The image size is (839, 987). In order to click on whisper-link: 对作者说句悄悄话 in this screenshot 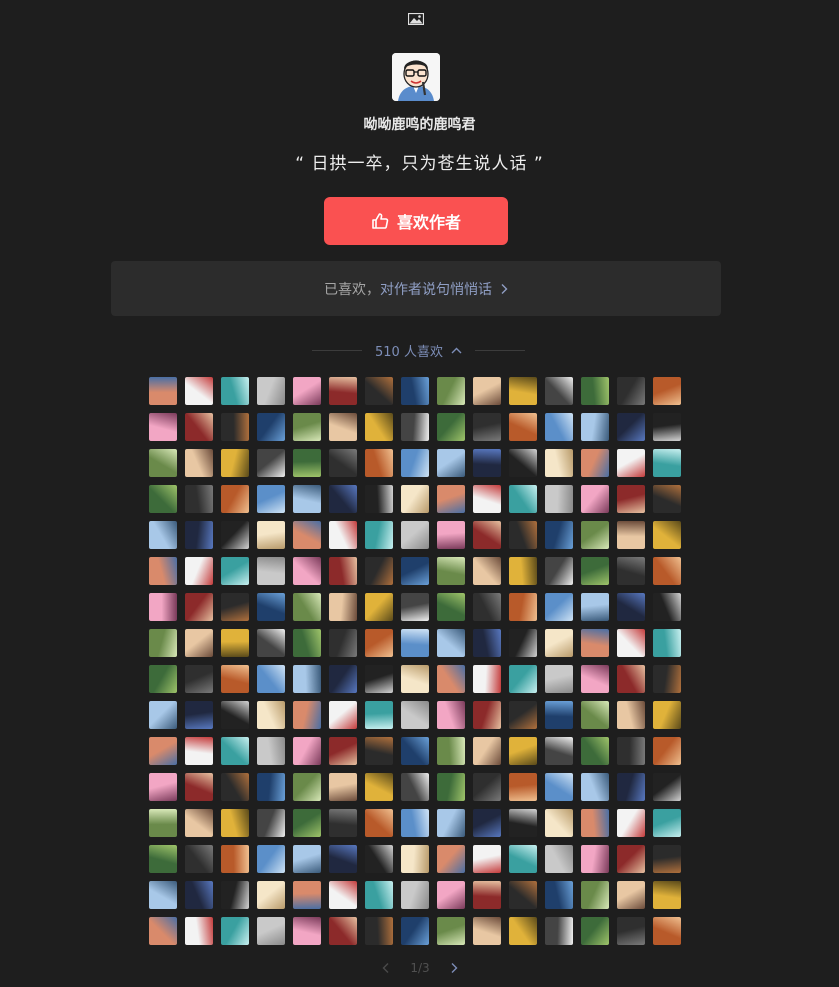, I will do `click(436, 289)`.